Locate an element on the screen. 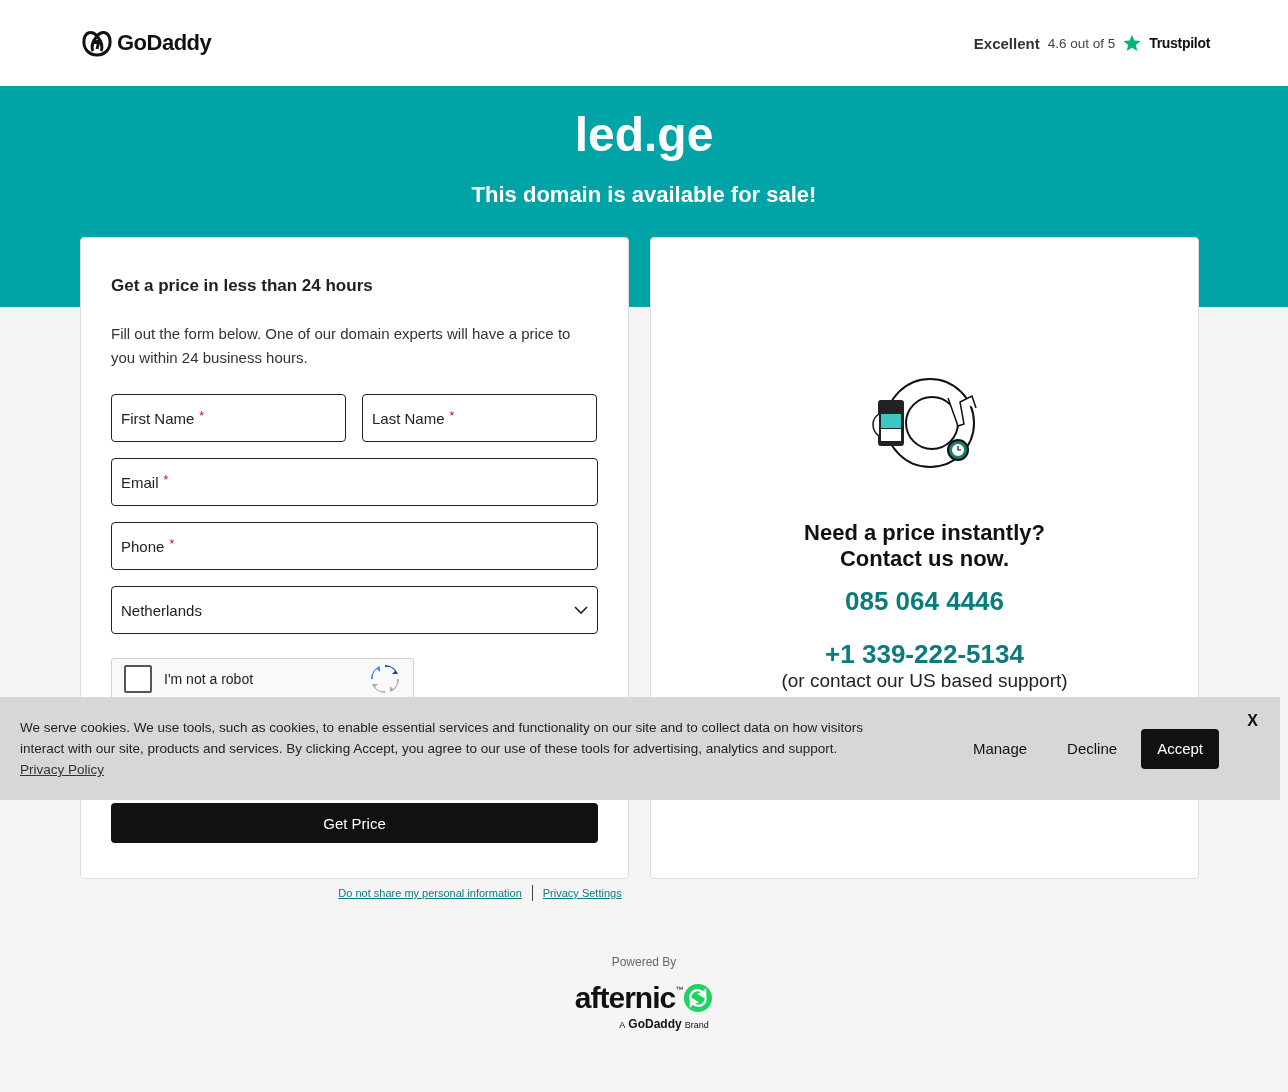  input-field: Last Name * is located at coordinates (479, 418).